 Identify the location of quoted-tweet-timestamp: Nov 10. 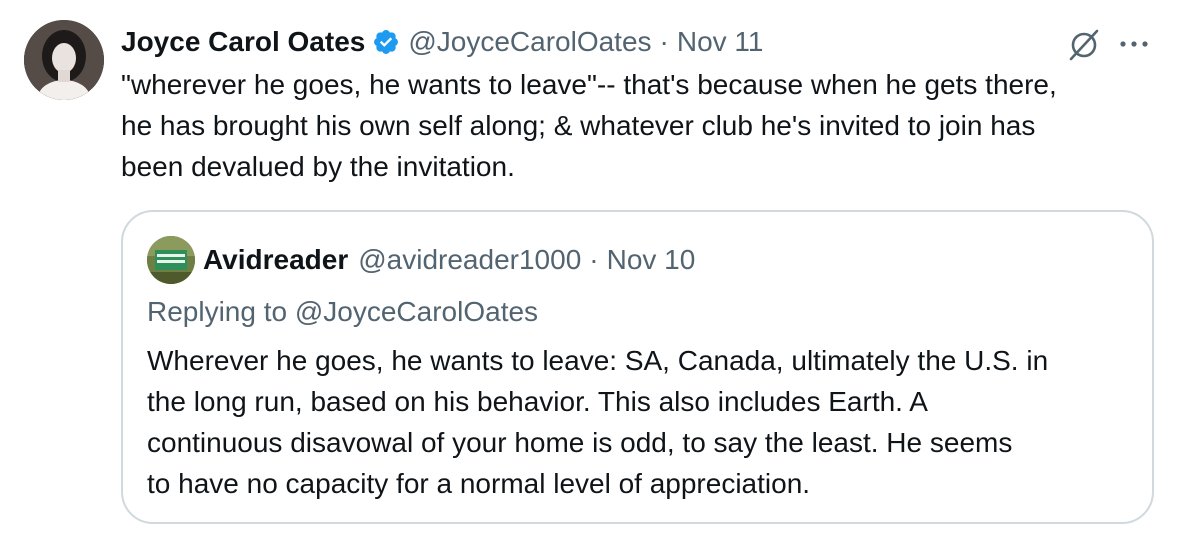
(651, 260).